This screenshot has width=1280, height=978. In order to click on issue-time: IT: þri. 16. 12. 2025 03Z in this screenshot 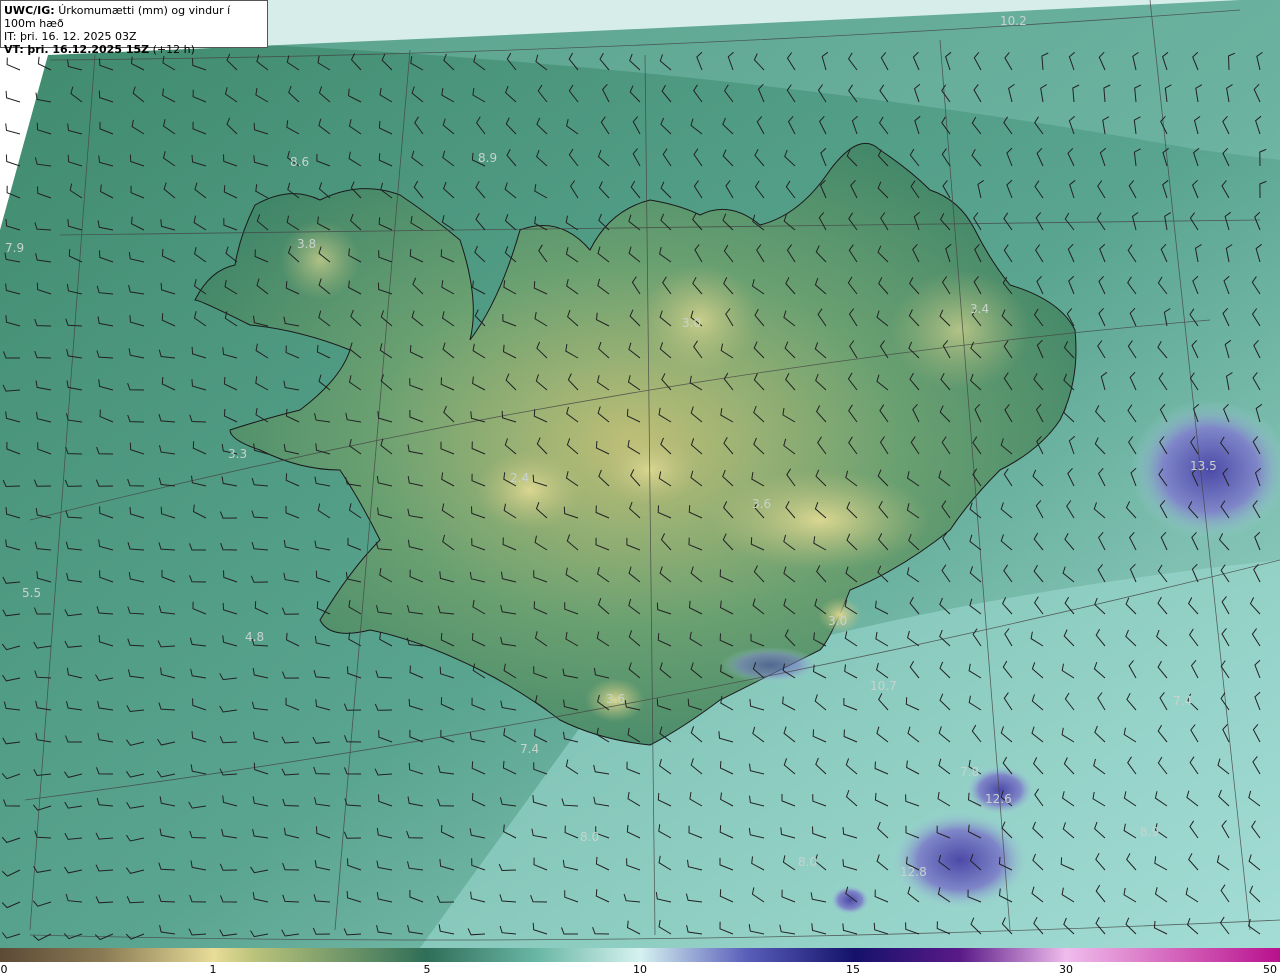, I will do `click(70, 36)`.